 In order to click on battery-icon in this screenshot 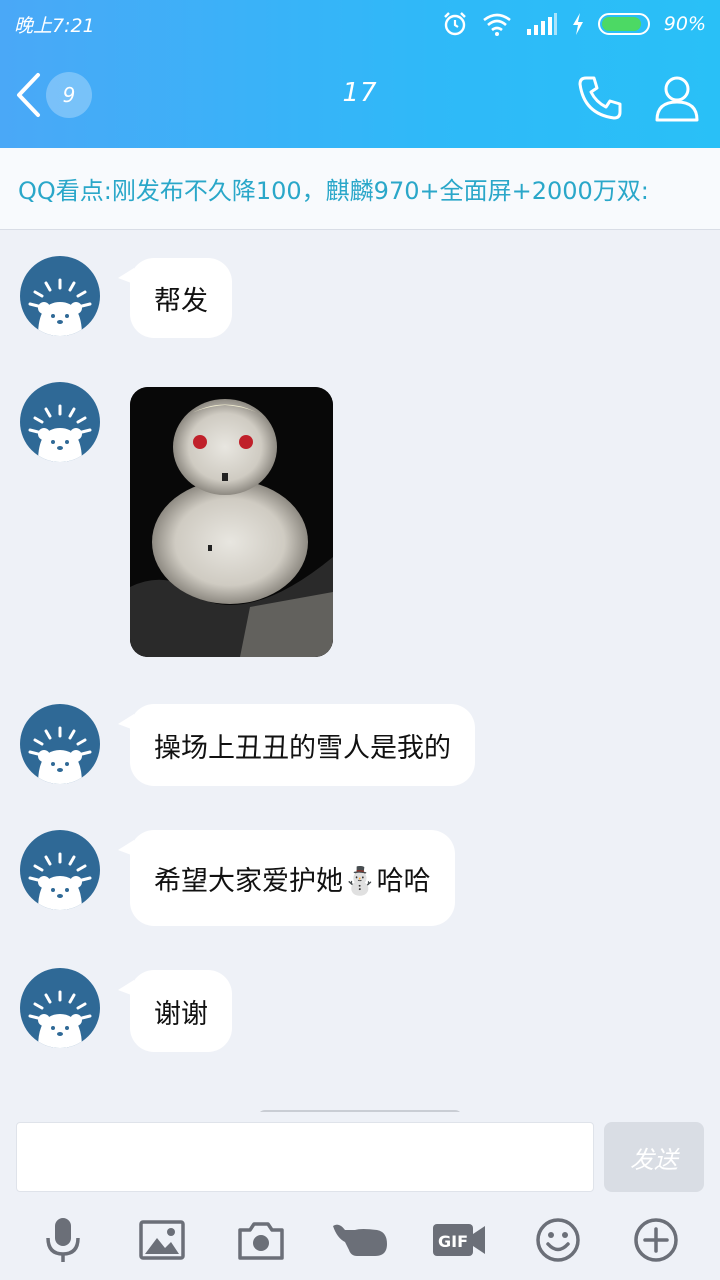, I will do `click(623, 24)`.